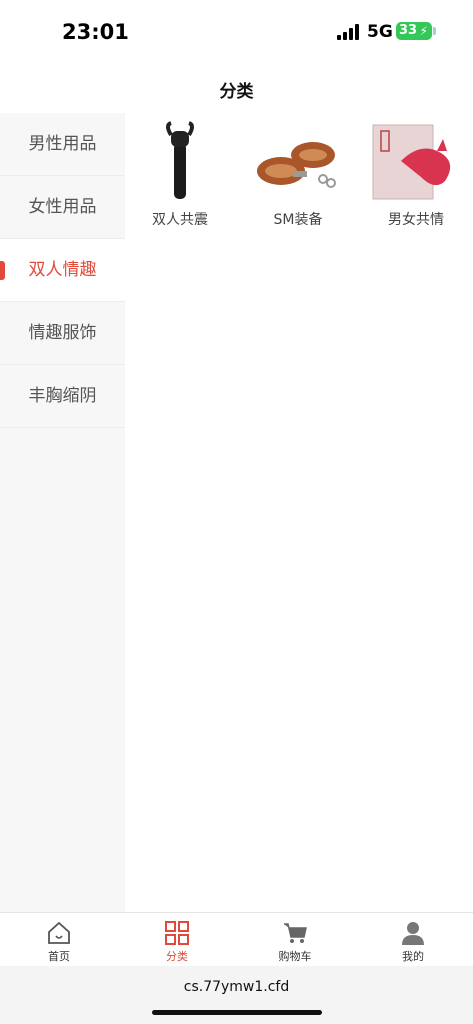  I want to click on sidebar-item-label: 双人情趣, so click(62, 270).